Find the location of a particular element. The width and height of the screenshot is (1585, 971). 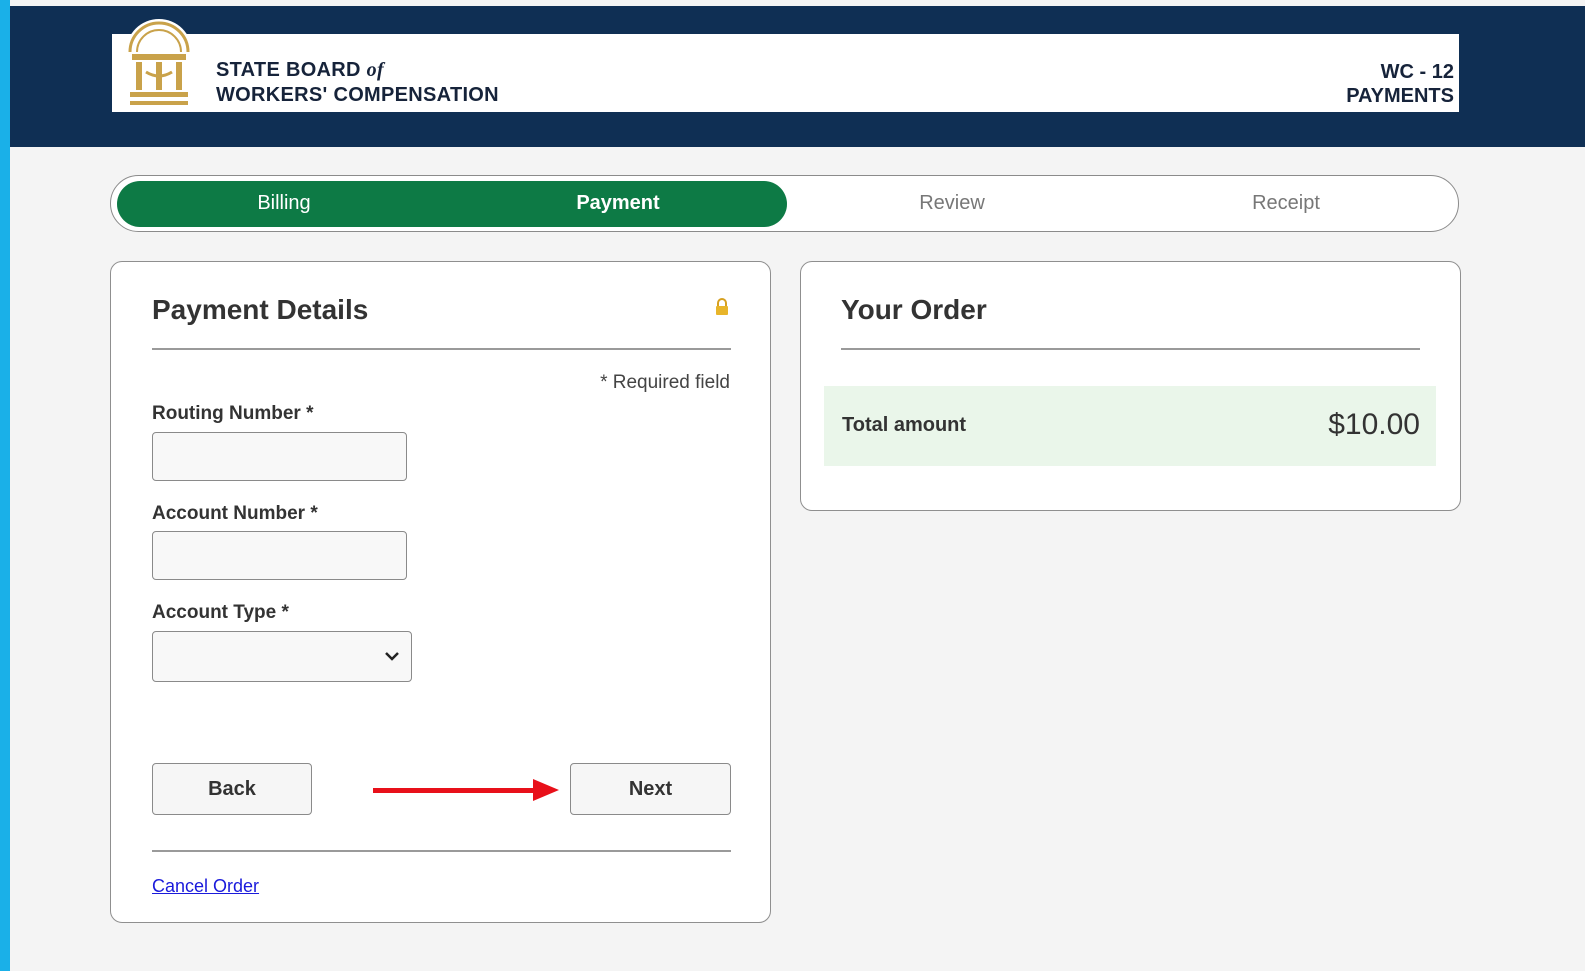

total-amount-label: Total amount is located at coordinates (904, 425).